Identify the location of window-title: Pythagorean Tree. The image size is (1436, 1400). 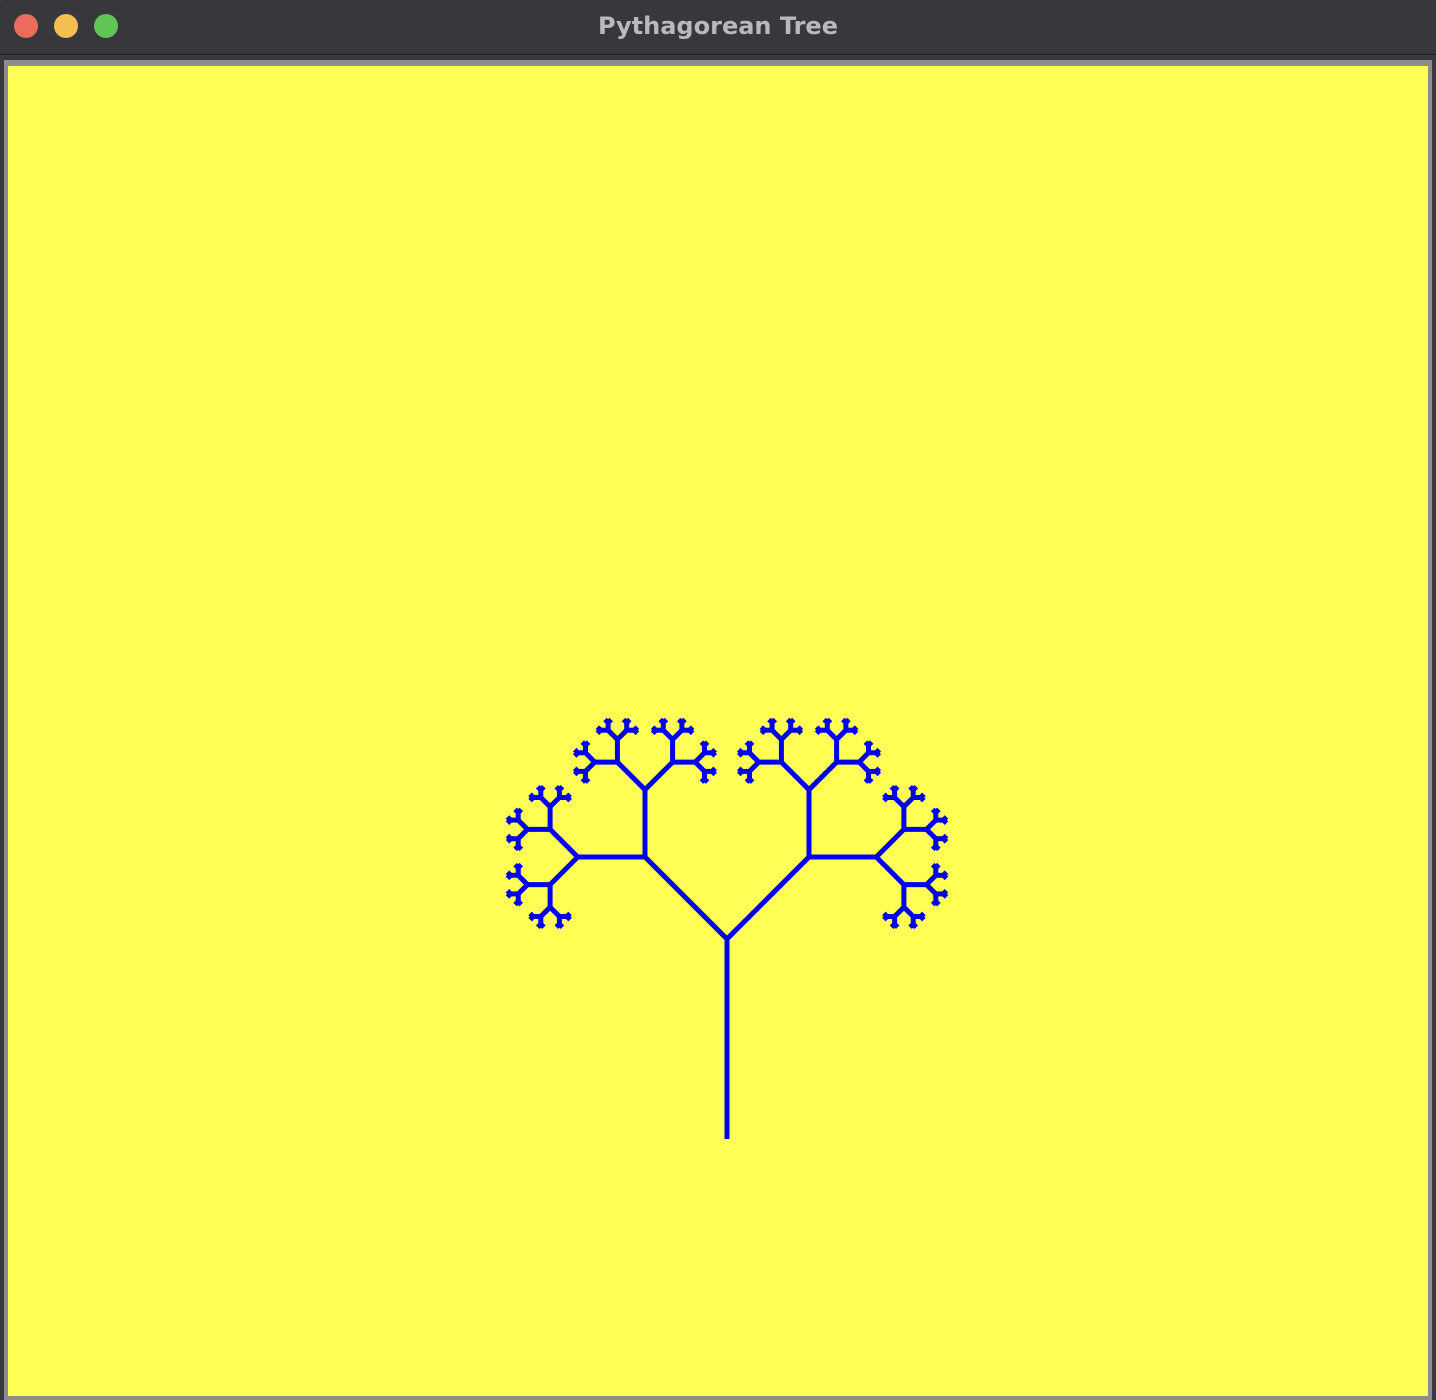
(718, 26).